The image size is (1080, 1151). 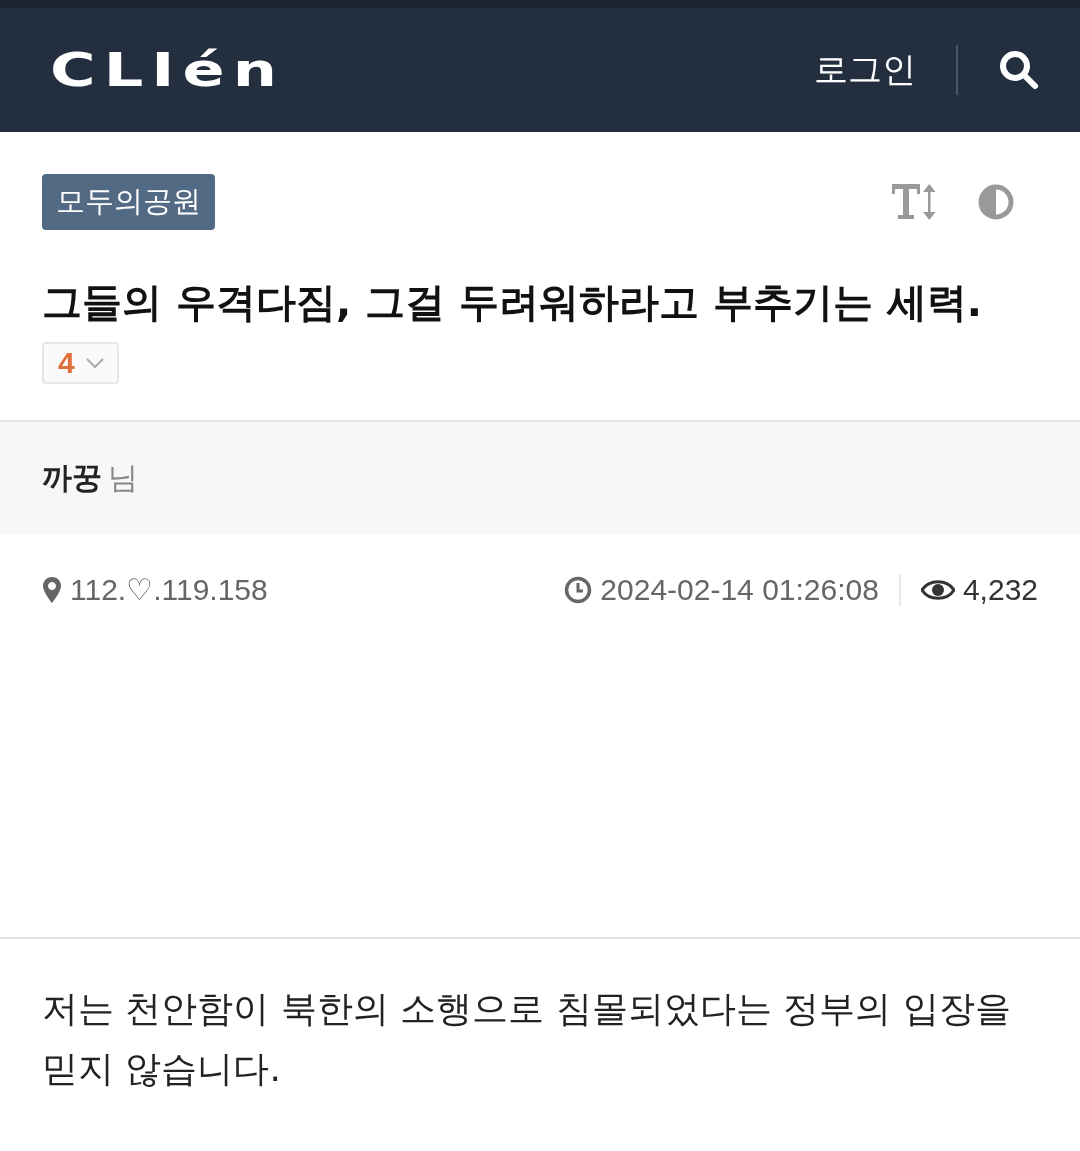 I want to click on eye-icon, so click(x=937, y=589).